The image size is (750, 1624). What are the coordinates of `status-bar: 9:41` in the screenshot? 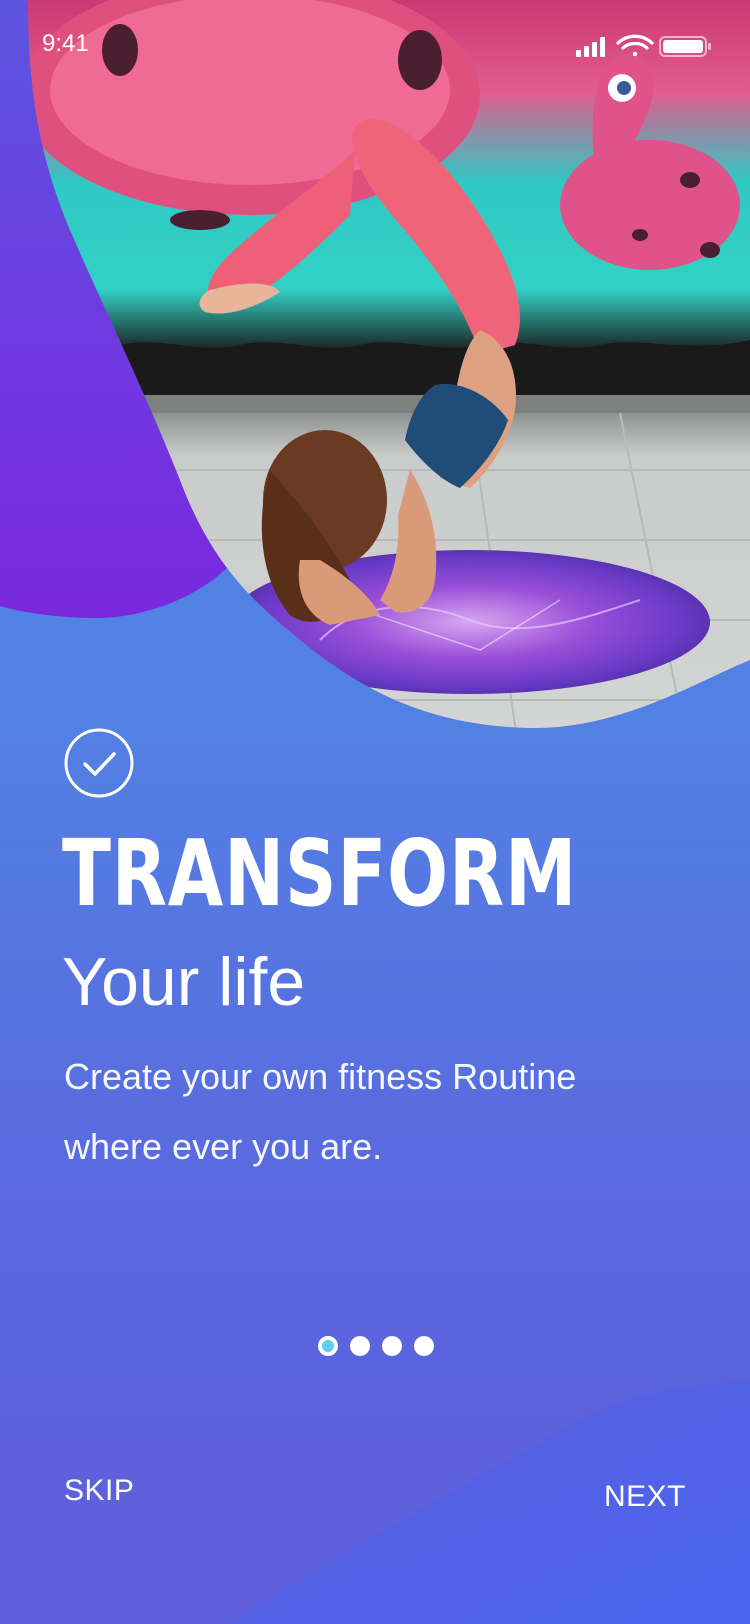 It's located at (375, 44).